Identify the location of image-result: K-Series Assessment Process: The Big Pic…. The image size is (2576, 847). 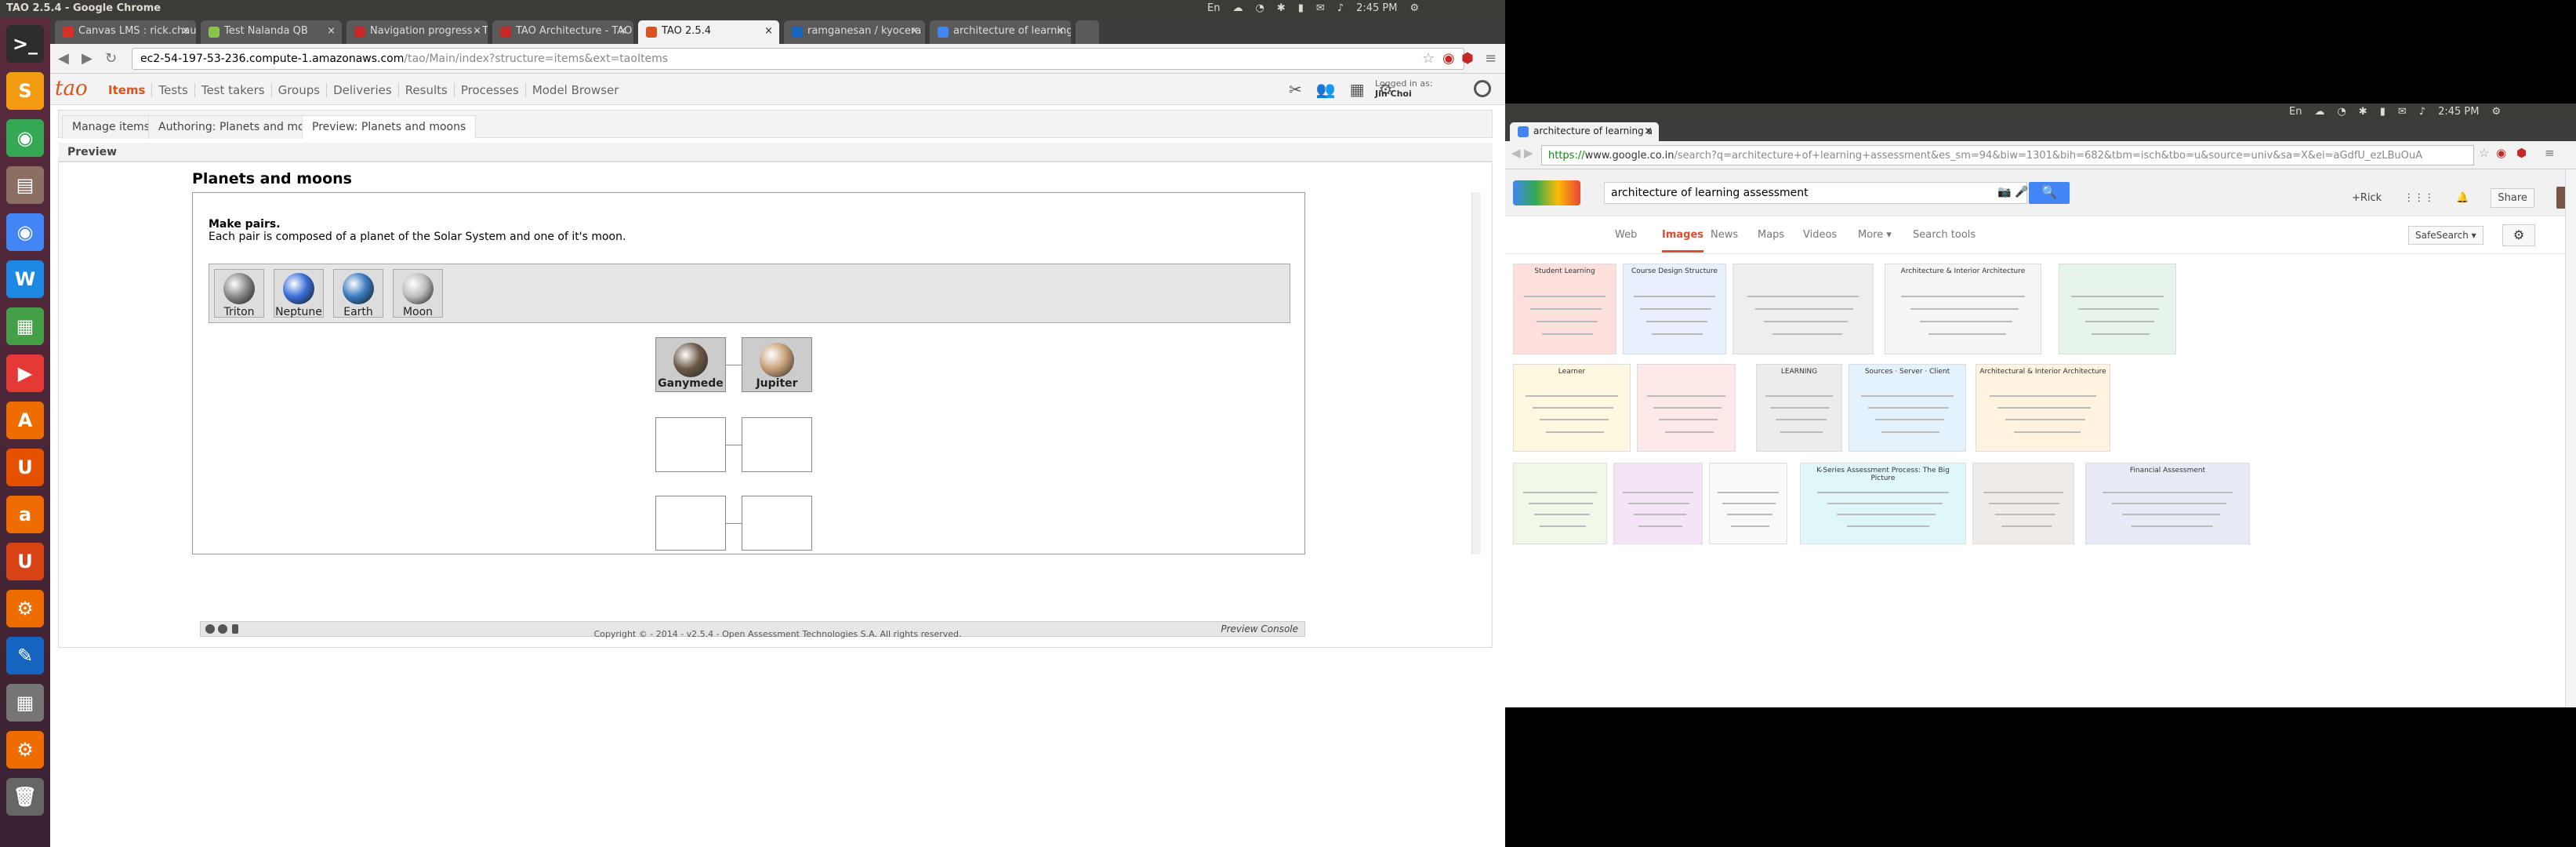
(1883, 503).